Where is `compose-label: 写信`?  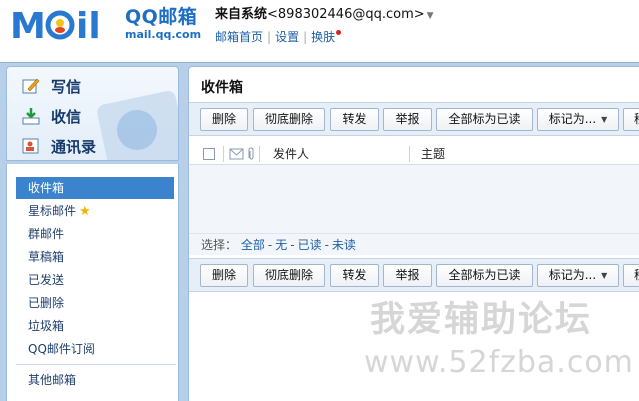
compose-label: 写信 is located at coordinates (66, 86).